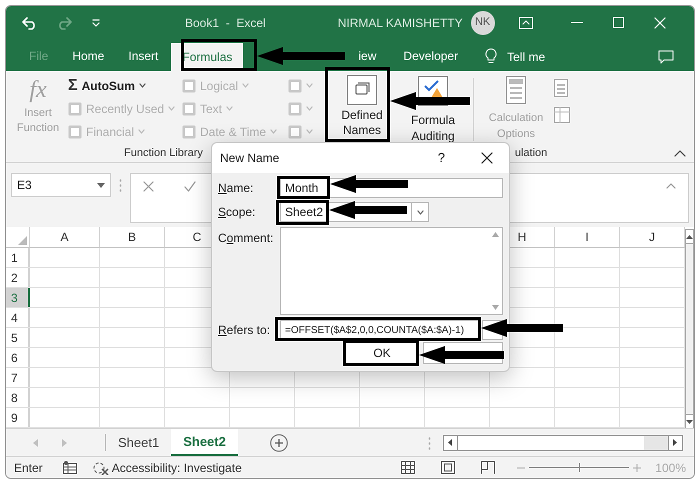 The height and width of the screenshot is (484, 700). What do you see at coordinates (28, 468) in the screenshot?
I see `status-mode: Enter` at bounding box center [28, 468].